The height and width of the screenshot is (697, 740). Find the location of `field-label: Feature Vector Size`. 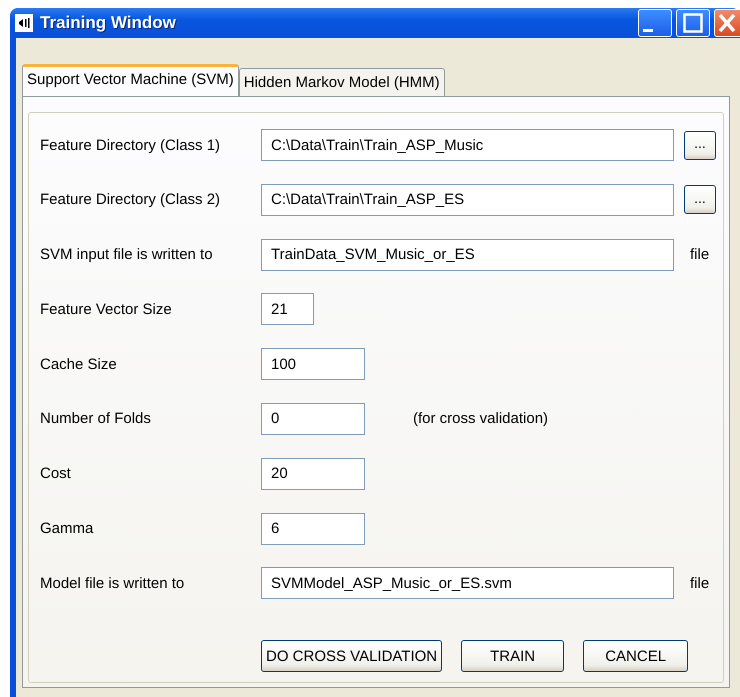

field-label: Feature Vector Size is located at coordinates (106, 309).